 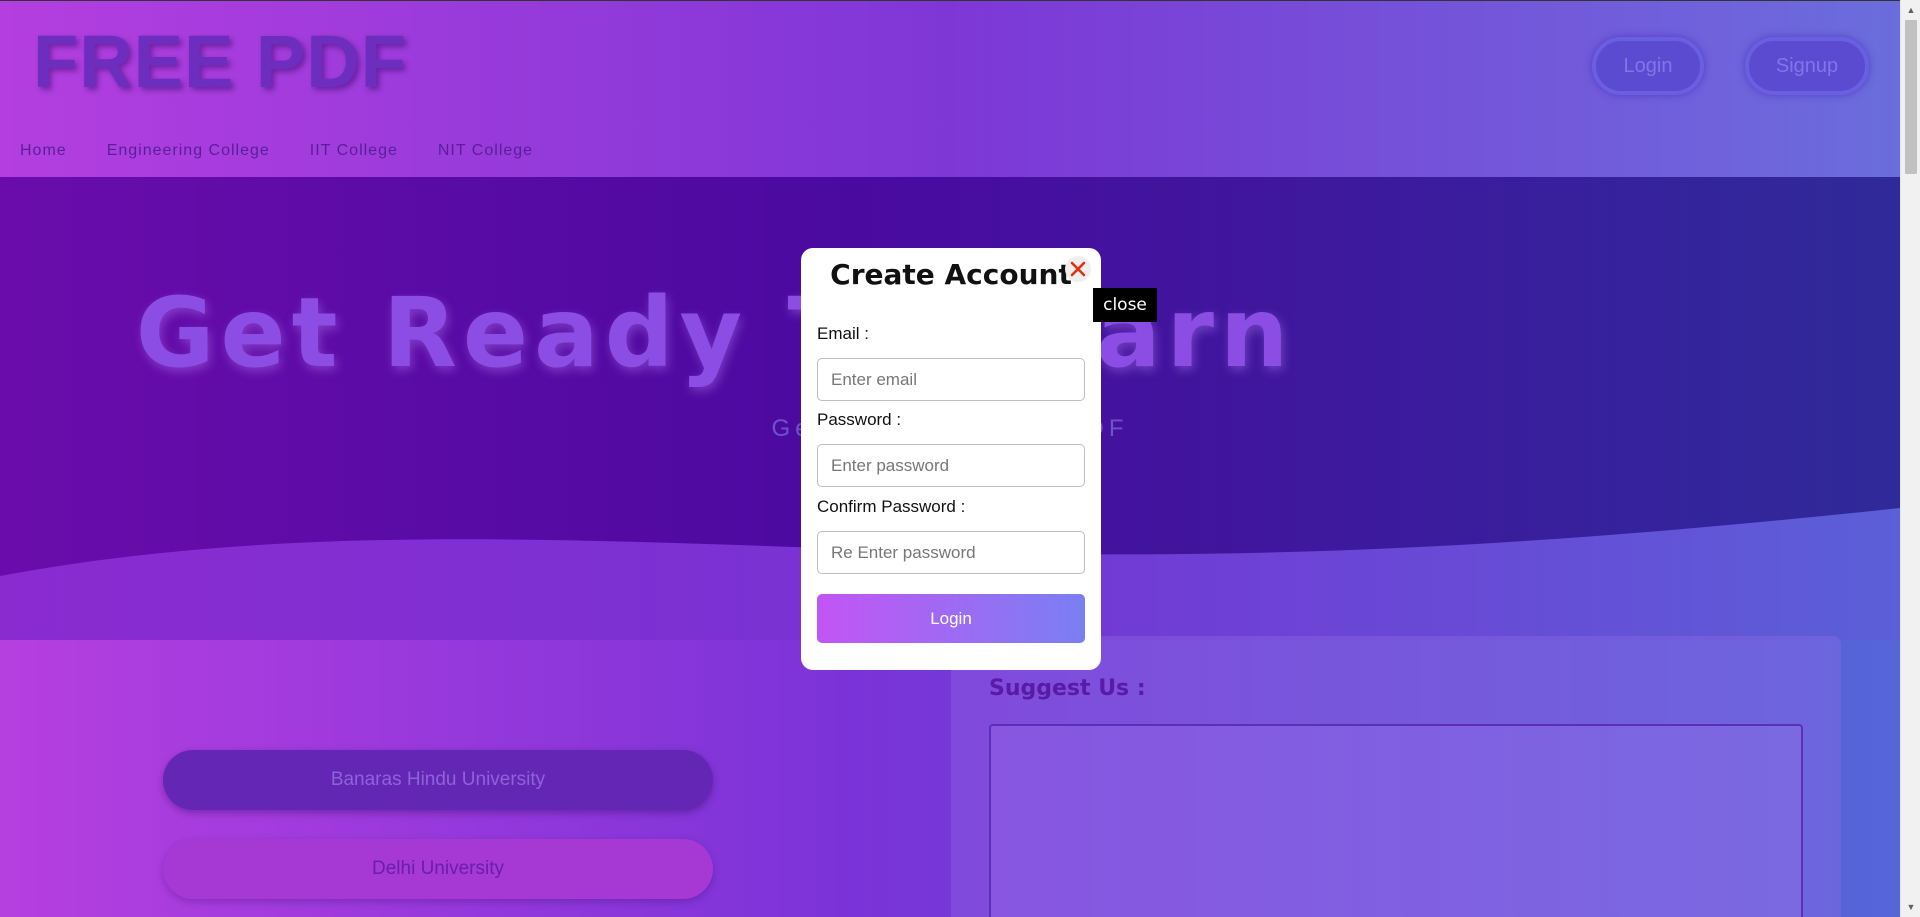 What do you see at coordinates (891, 506) in the screenshot?
I see `confirm-password-label: Confirm Password :` at bounding box center [891, 506].